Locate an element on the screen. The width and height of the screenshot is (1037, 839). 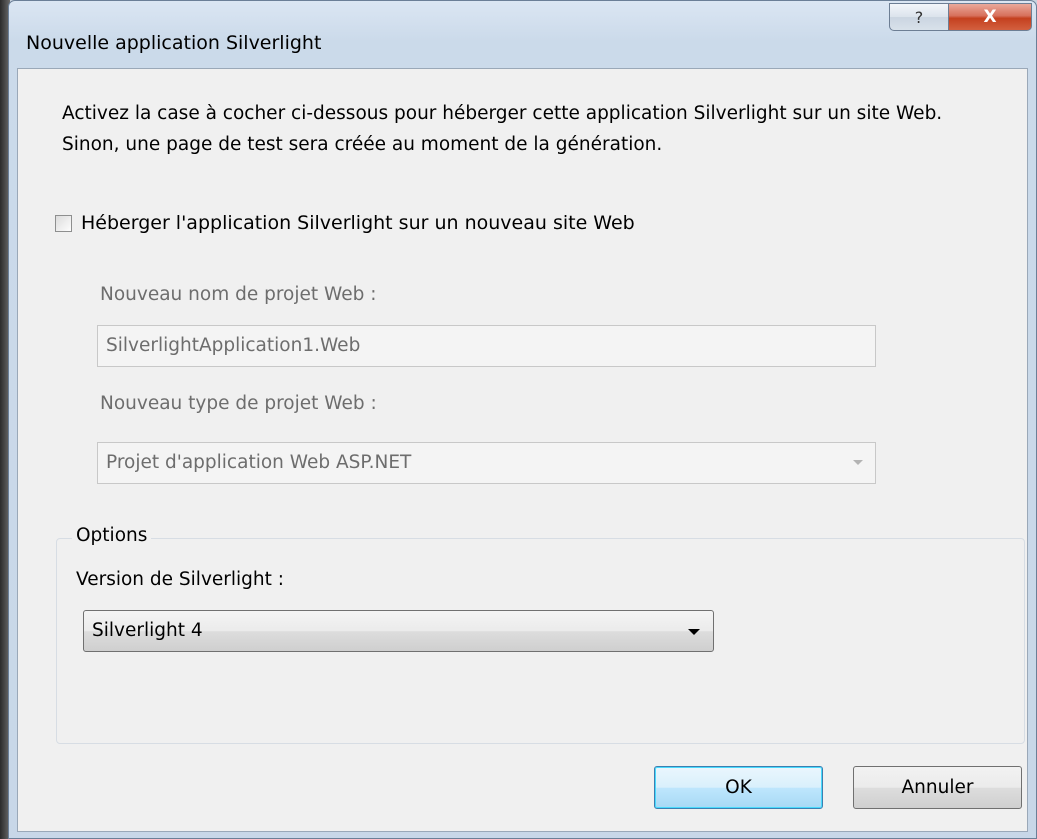
close-icon: X is located at coordinates (990, 17).